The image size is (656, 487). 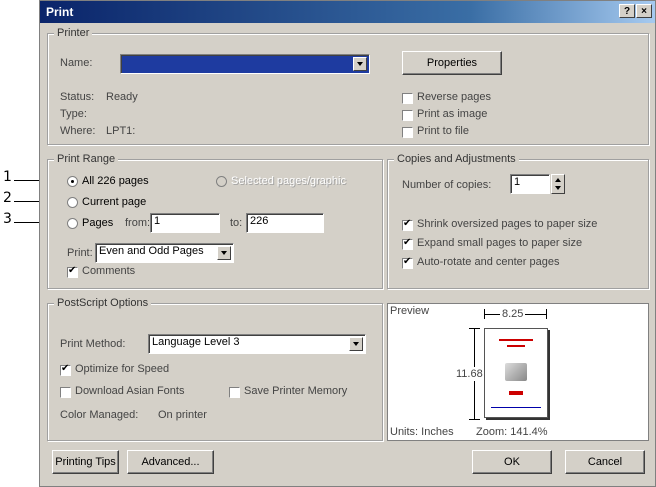 What do you see at coordinates (407, 132) in the screenshot?
I see `print-to-file-checkbox` at bounding box center [407, 132].